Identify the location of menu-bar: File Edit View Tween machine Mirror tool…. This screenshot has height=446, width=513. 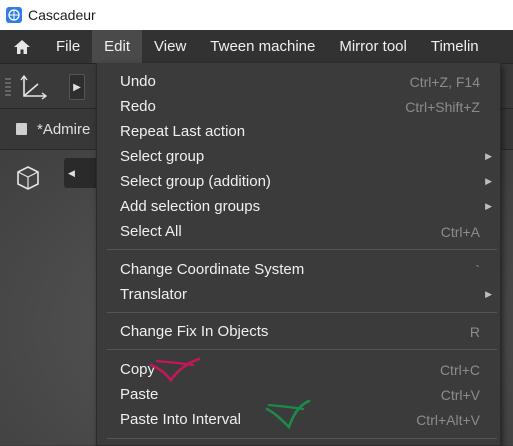
(256, 47).